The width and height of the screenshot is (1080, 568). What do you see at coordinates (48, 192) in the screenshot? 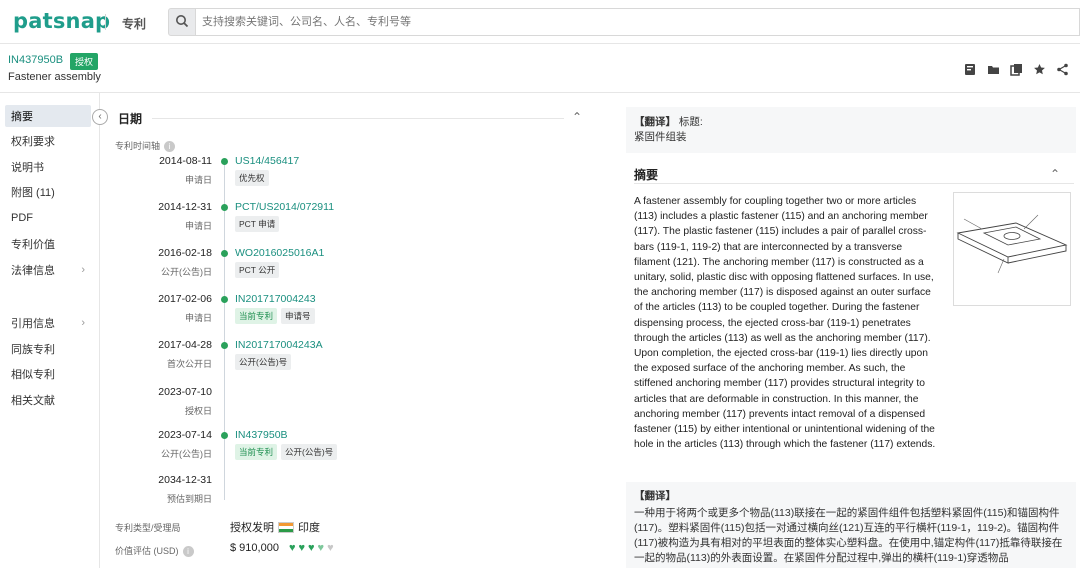
I see `sidebar-item-figures: 附图 (11)` at bounding box center [48, 192].